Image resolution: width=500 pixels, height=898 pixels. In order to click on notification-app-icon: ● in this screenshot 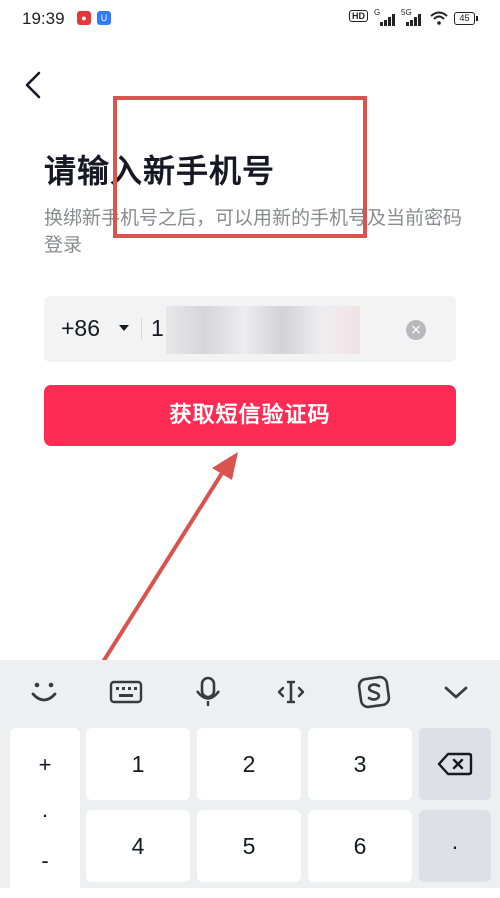, I will do `click(84, 18)`.